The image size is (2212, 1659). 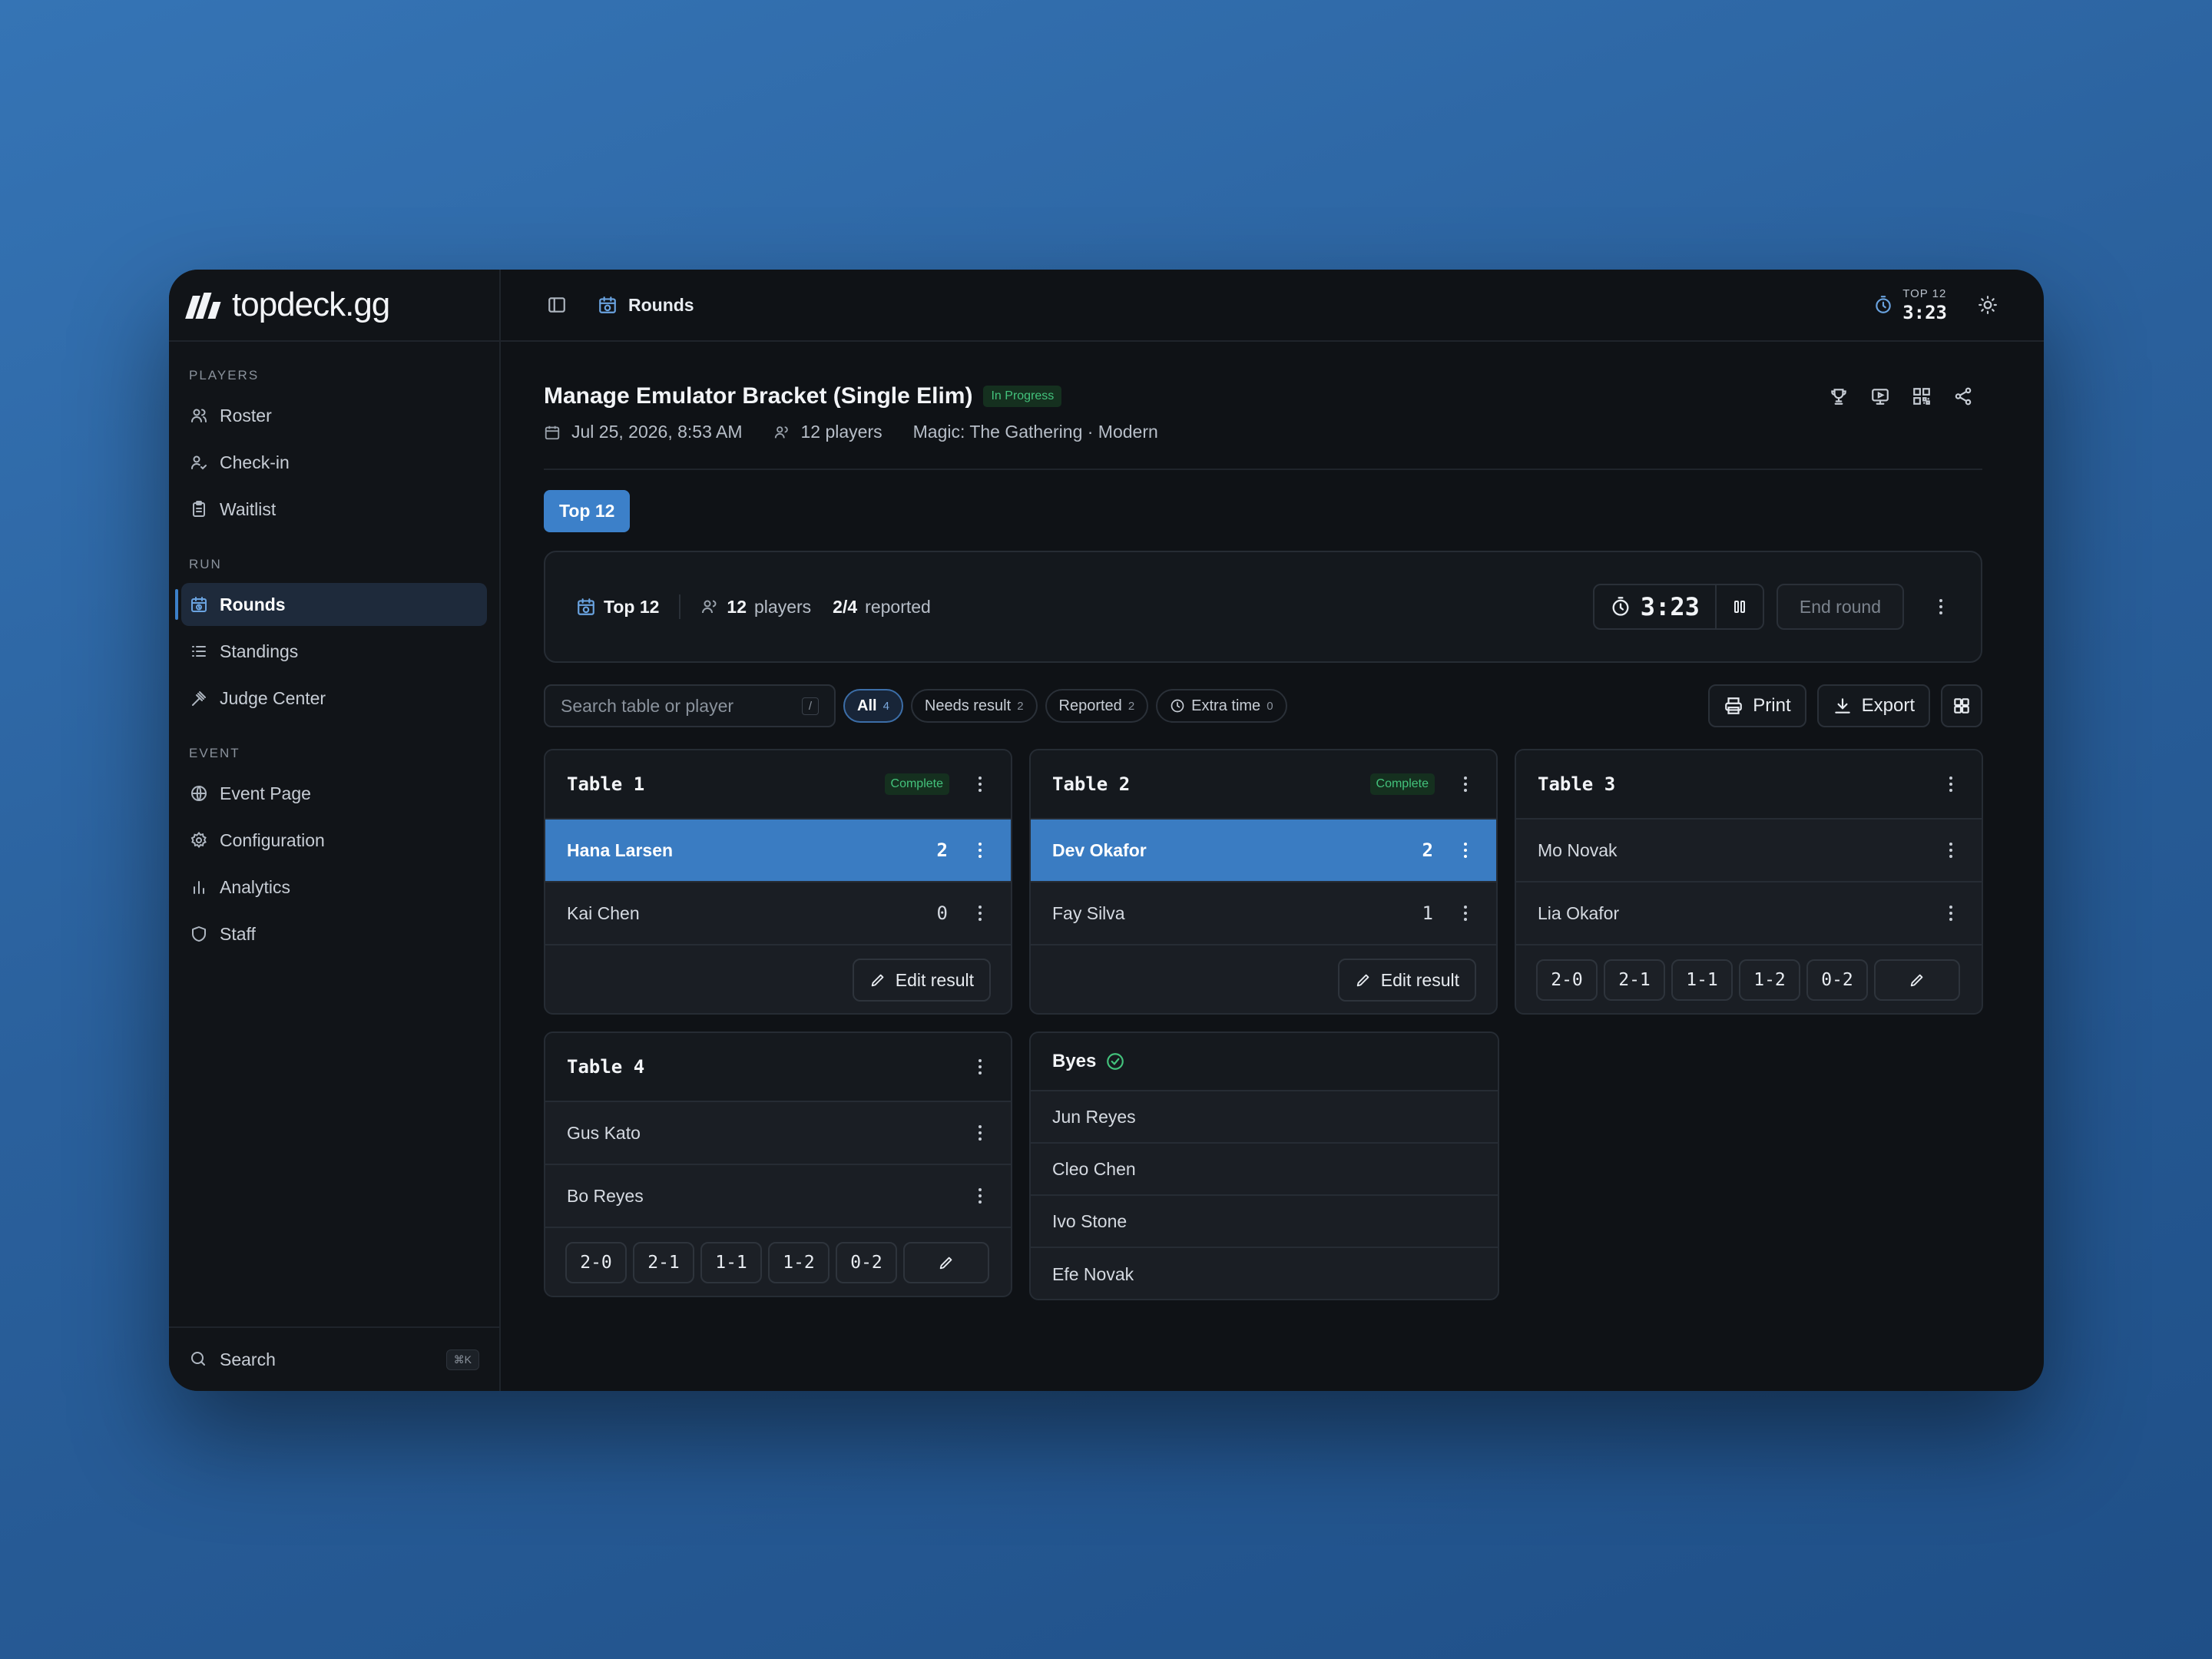 What do you see at coordinates (974, 706) in the screenshot?
I see `filter-chip-needs-result: Needs result 2` at bounding box center [974, 706].